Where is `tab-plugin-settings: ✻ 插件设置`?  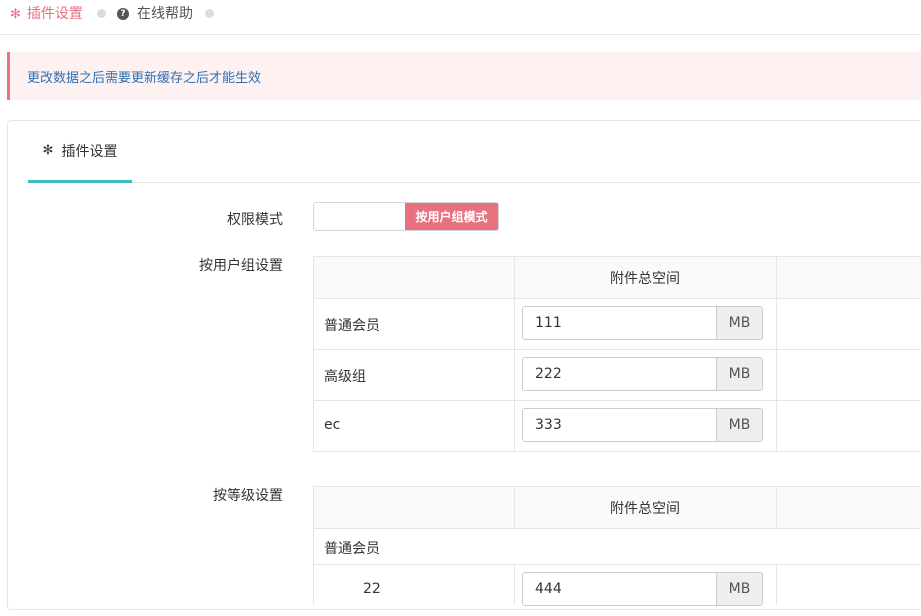 tab-plugin-settings: ✻ 插件设置 is located at coordinates (80, 152).